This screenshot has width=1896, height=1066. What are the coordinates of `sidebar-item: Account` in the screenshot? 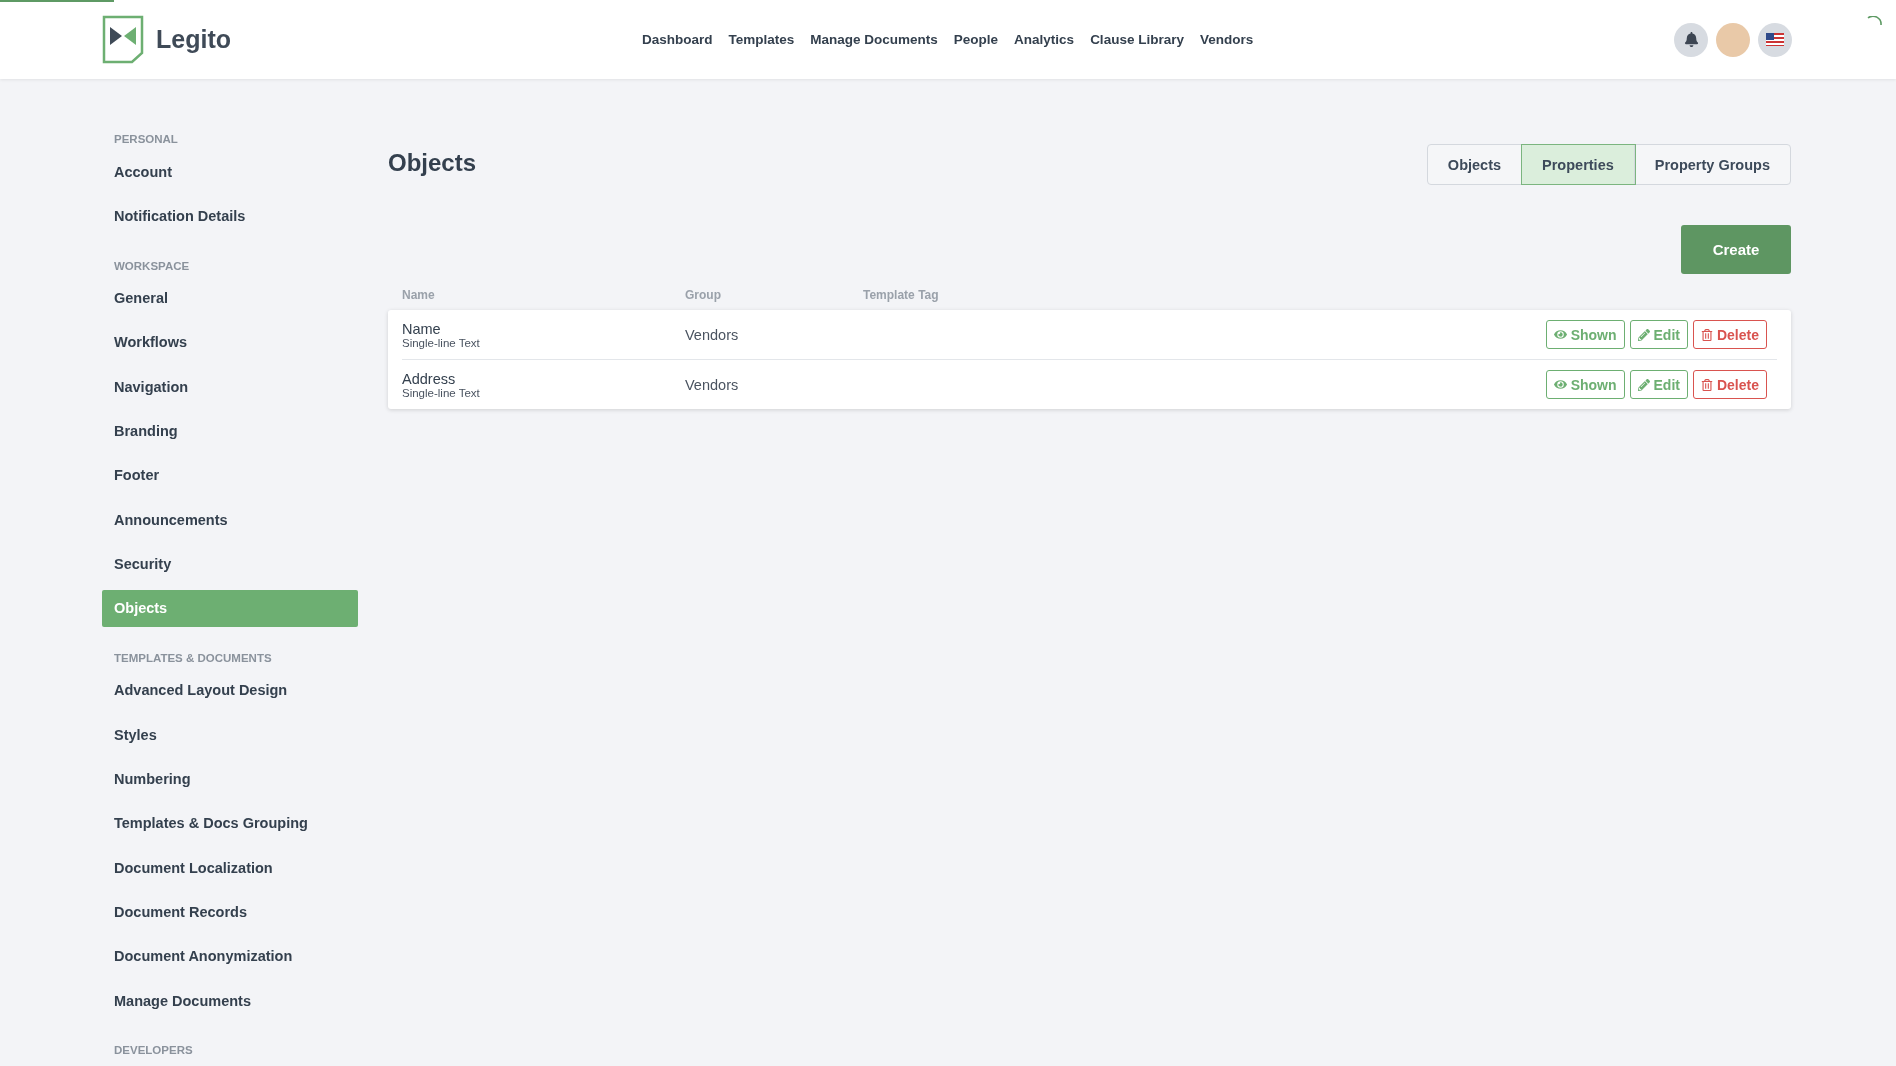 It's located at (230, 171).